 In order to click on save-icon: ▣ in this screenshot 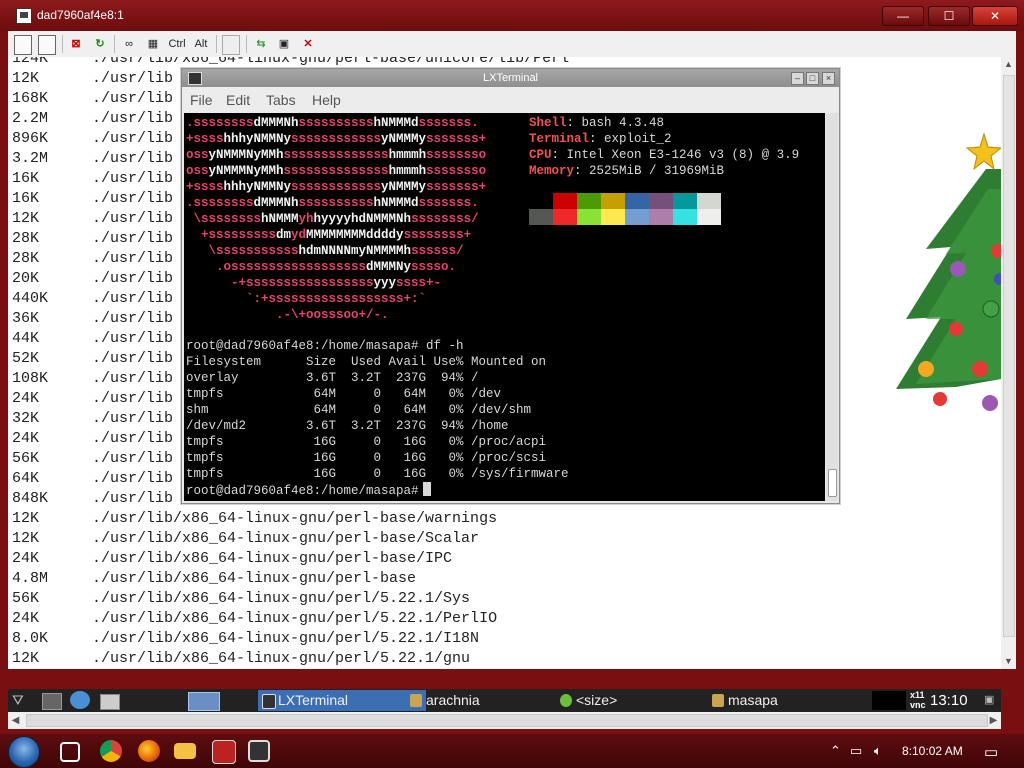, I will do `click(284, 44)`.